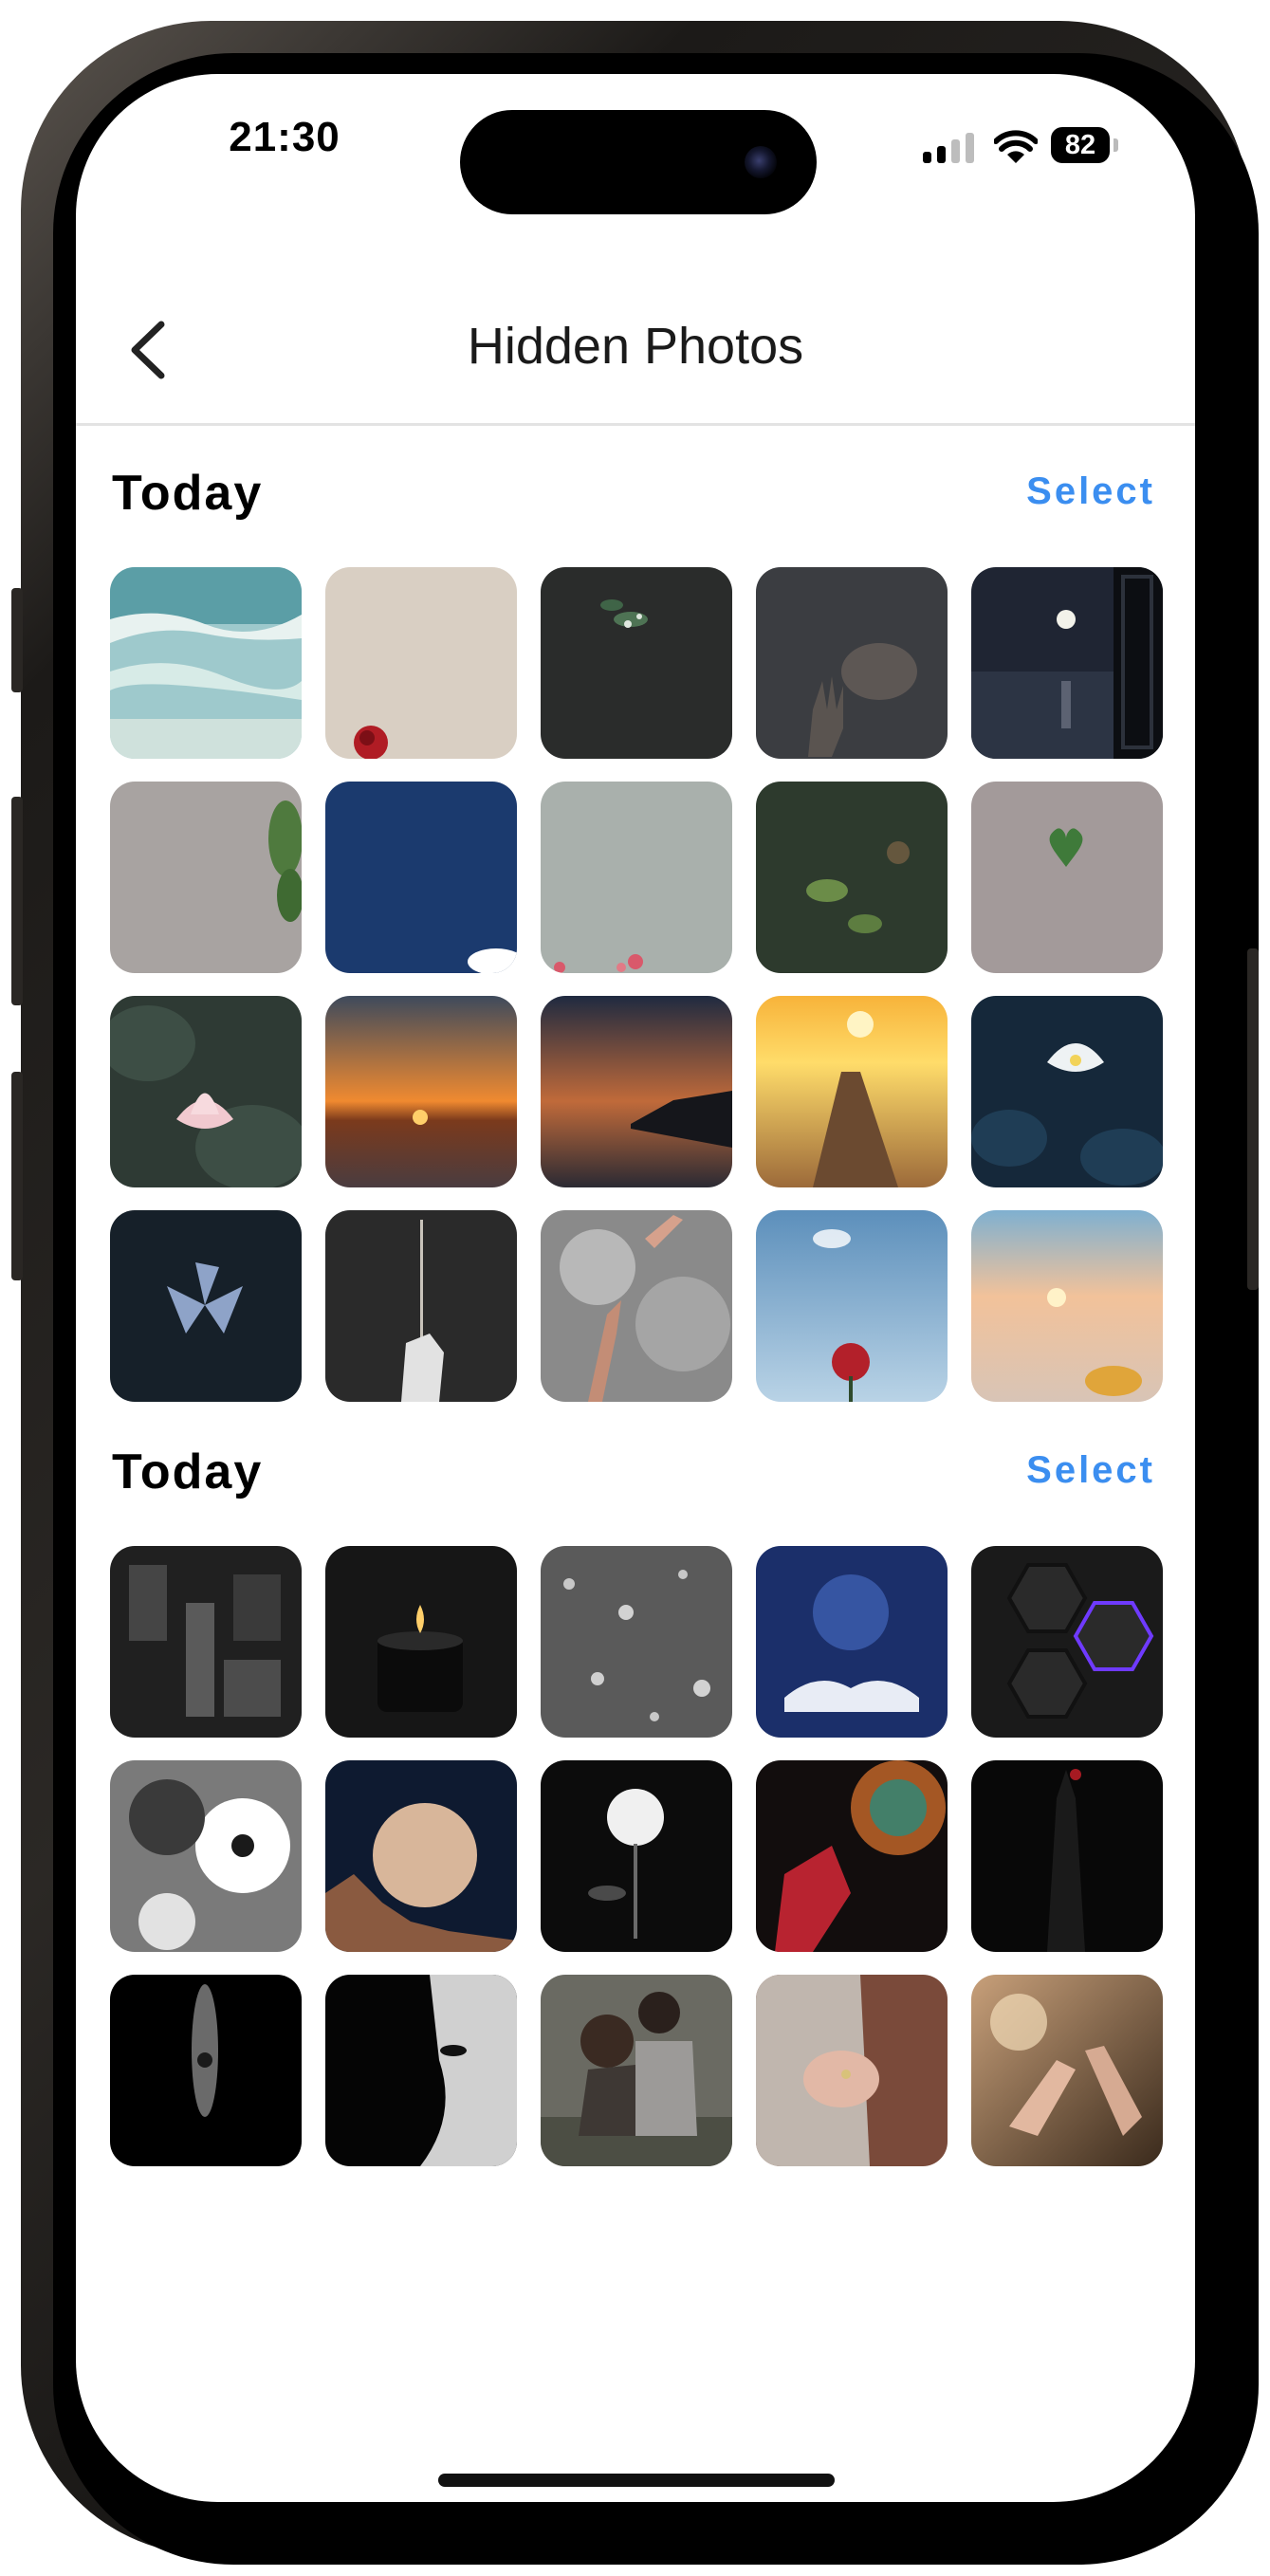  Describe the element at coordinates (421, 1856) in the screenshot. I see `photo-thumbnail-full-moon-cliffs` at that location.